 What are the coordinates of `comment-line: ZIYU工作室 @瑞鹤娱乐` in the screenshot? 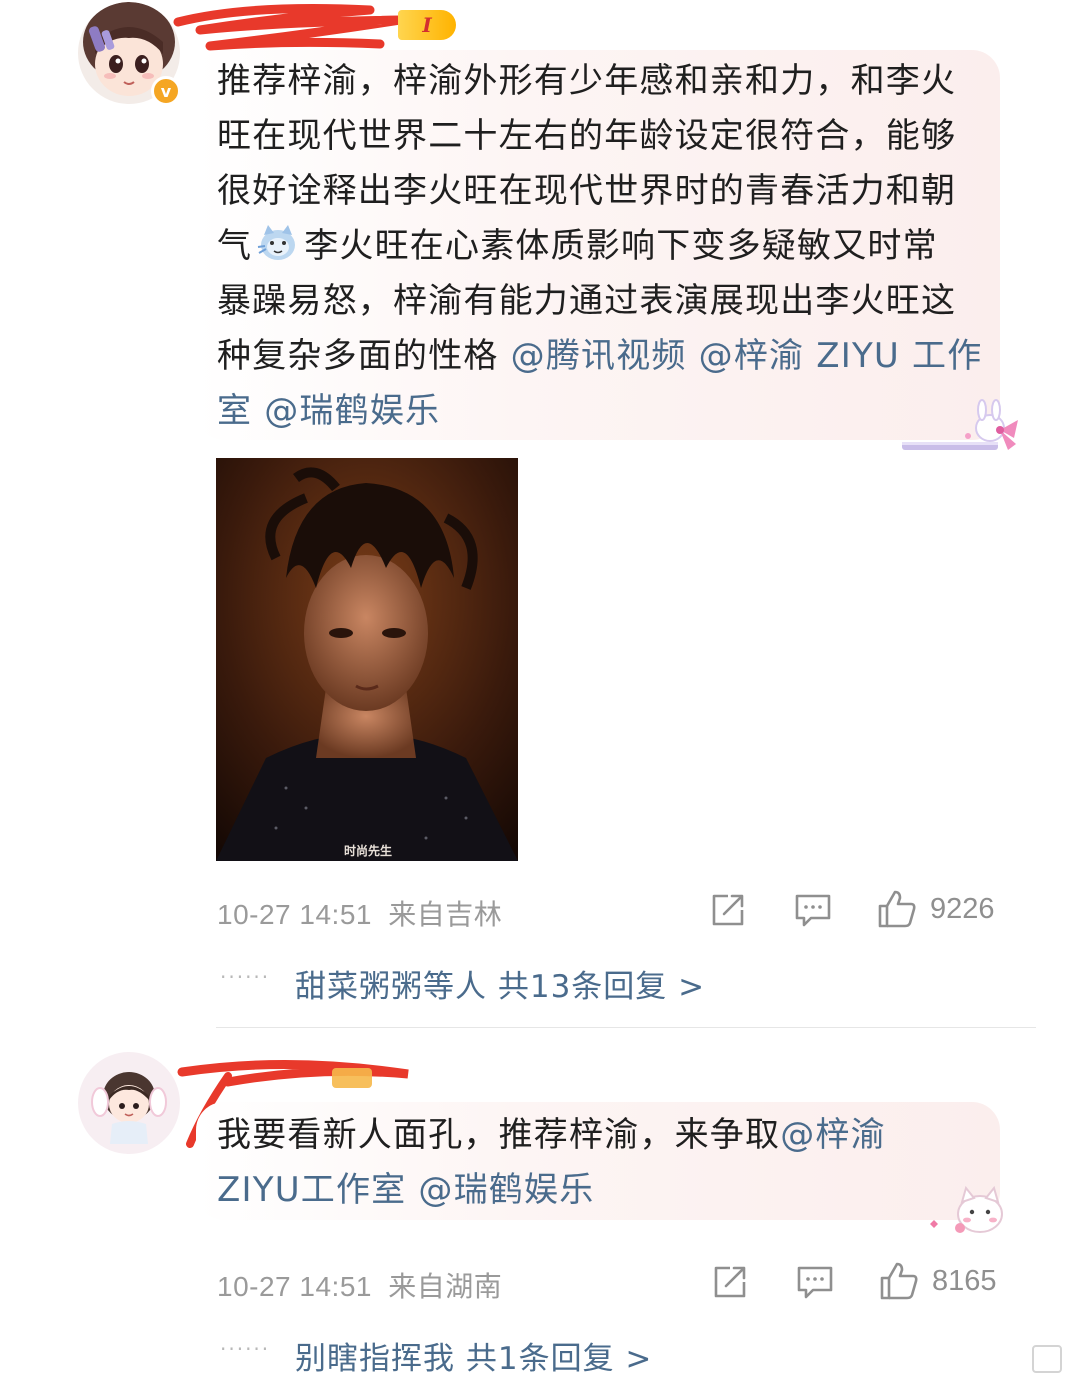 It's located at (612, 1190).